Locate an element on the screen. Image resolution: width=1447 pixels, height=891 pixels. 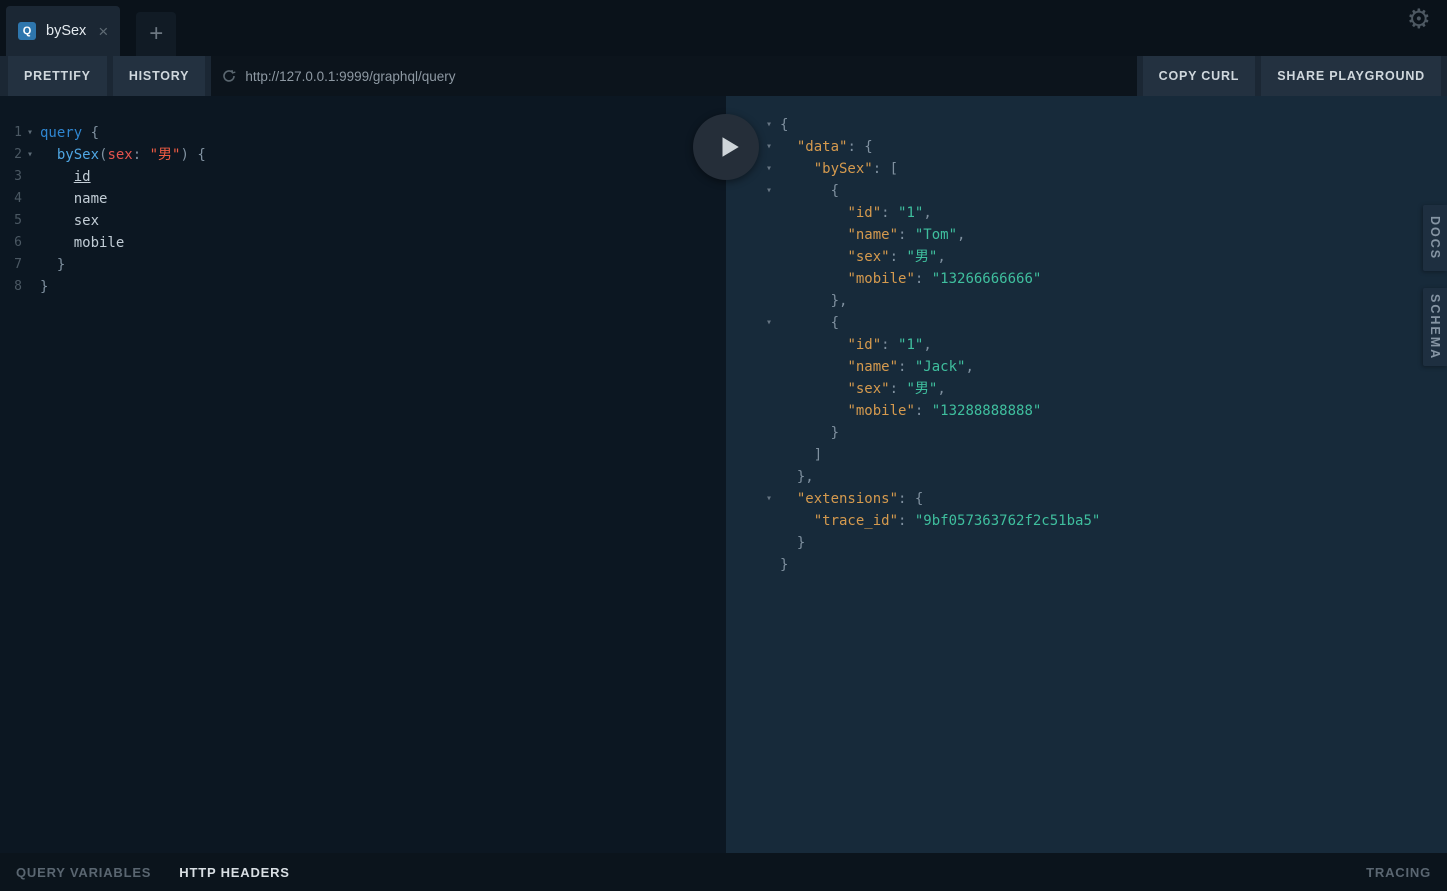
code-line: 3 id is located at coordinates (363, 177).